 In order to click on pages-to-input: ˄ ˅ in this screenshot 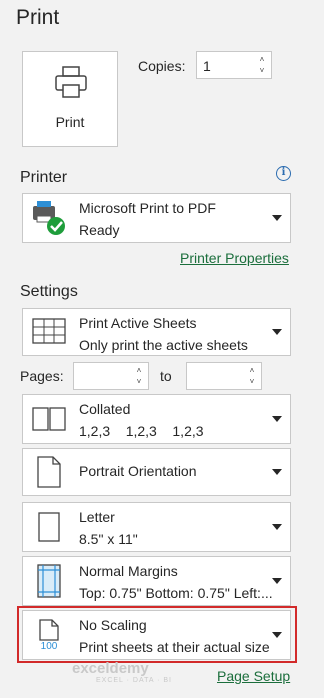, I will do `click(224, 376)`.